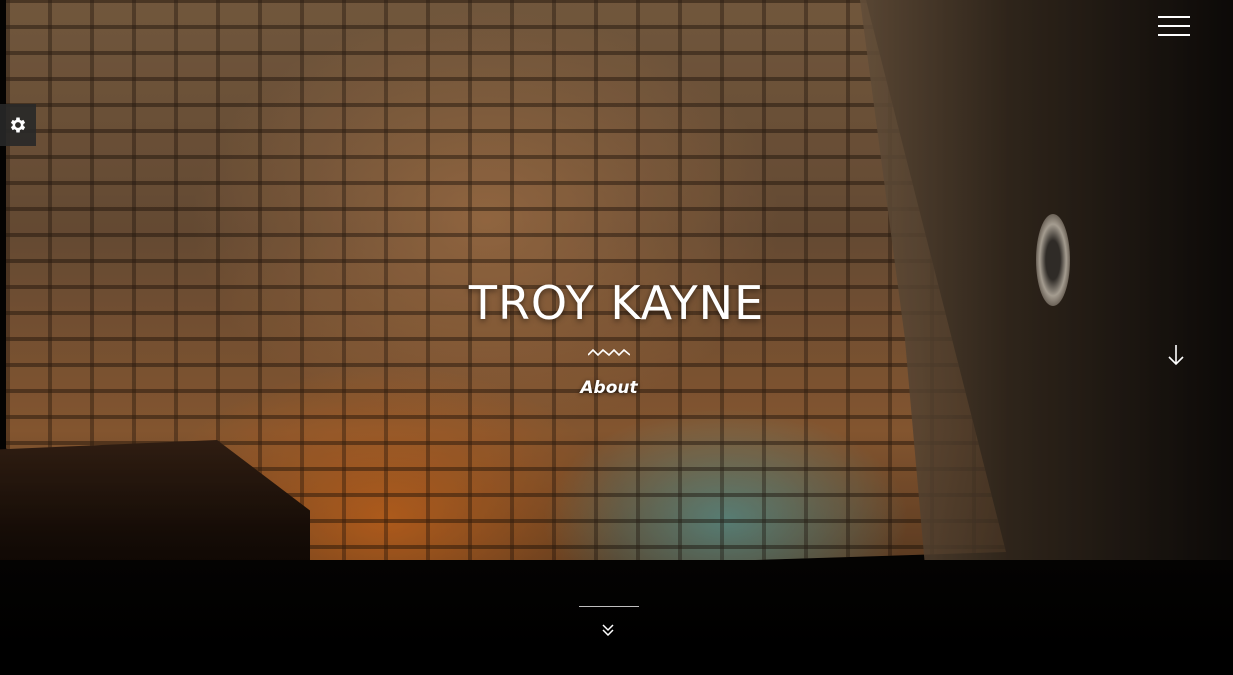 The height and width of the screenshot is (675, 1233). I want to click on gear-icon, so click(18, 125).